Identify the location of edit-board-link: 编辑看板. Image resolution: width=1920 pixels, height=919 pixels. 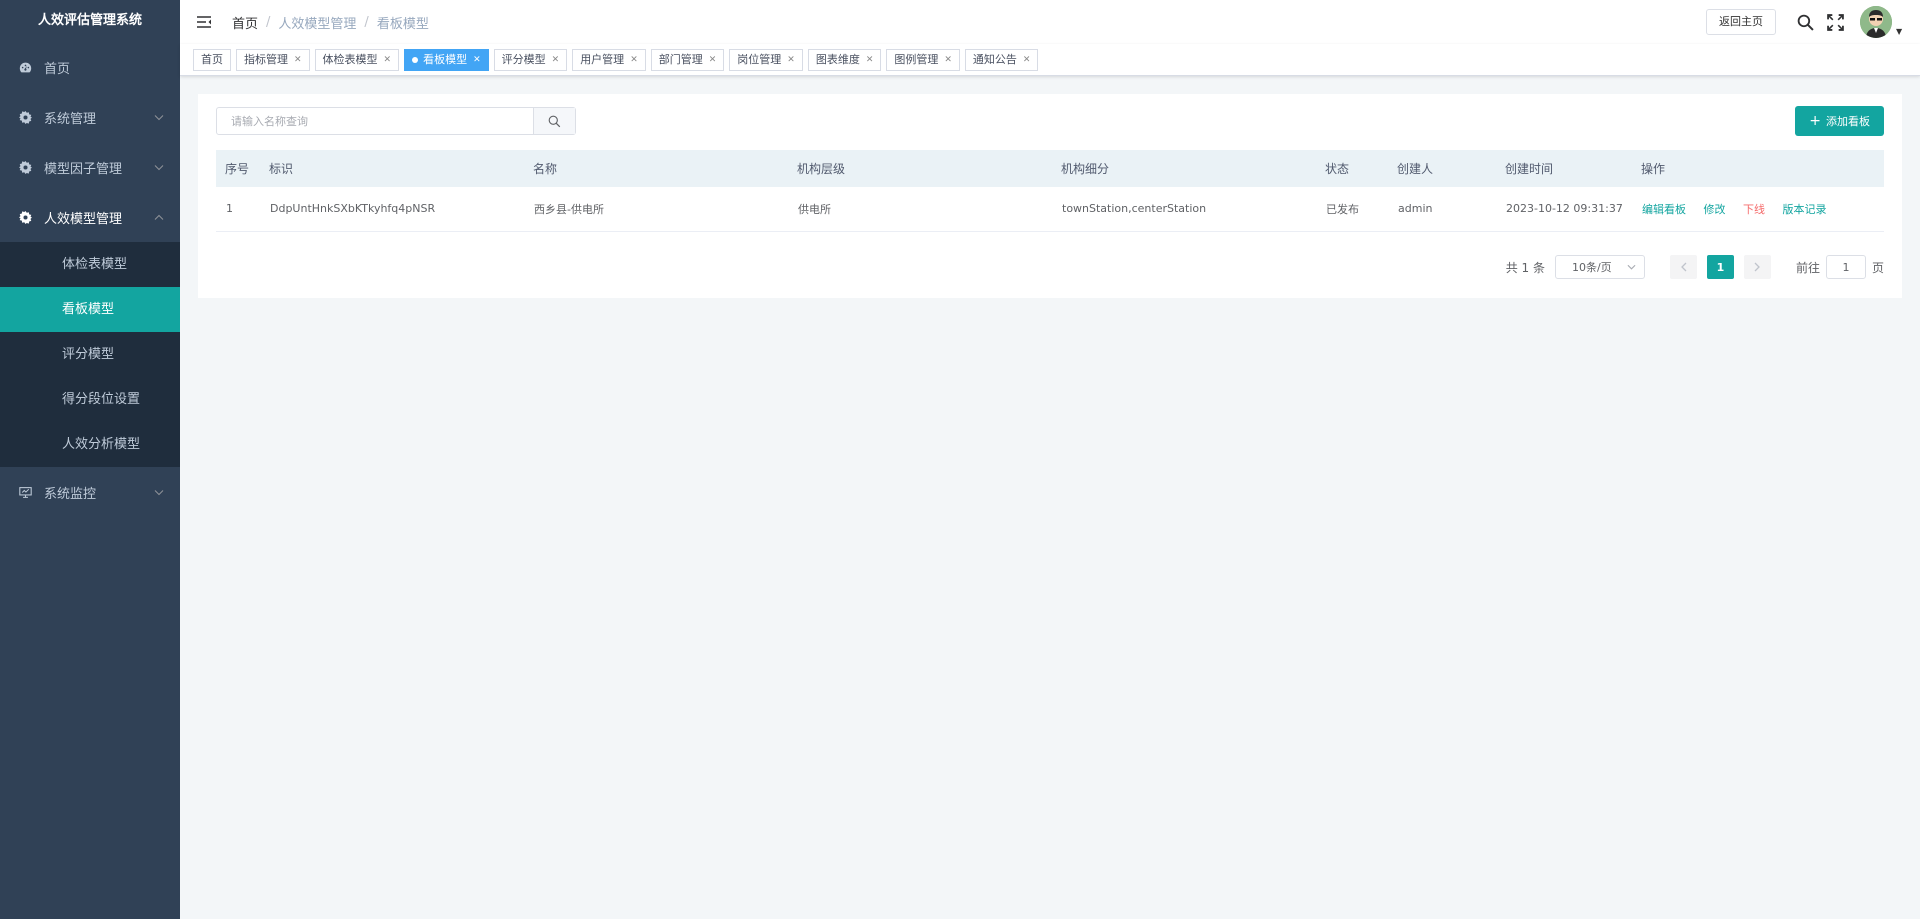
(1664, 209).